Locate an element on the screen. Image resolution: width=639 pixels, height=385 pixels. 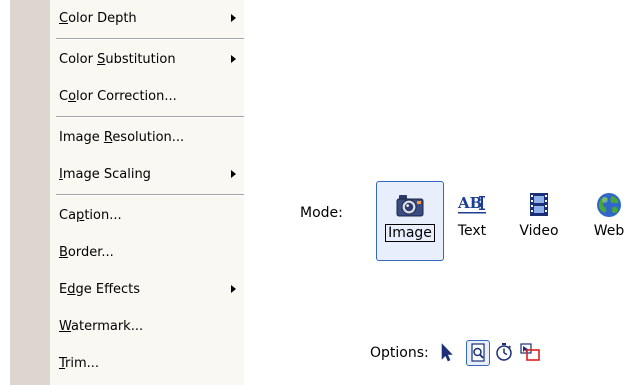
mode-web-label: Web is located at coordinates (609, 231).